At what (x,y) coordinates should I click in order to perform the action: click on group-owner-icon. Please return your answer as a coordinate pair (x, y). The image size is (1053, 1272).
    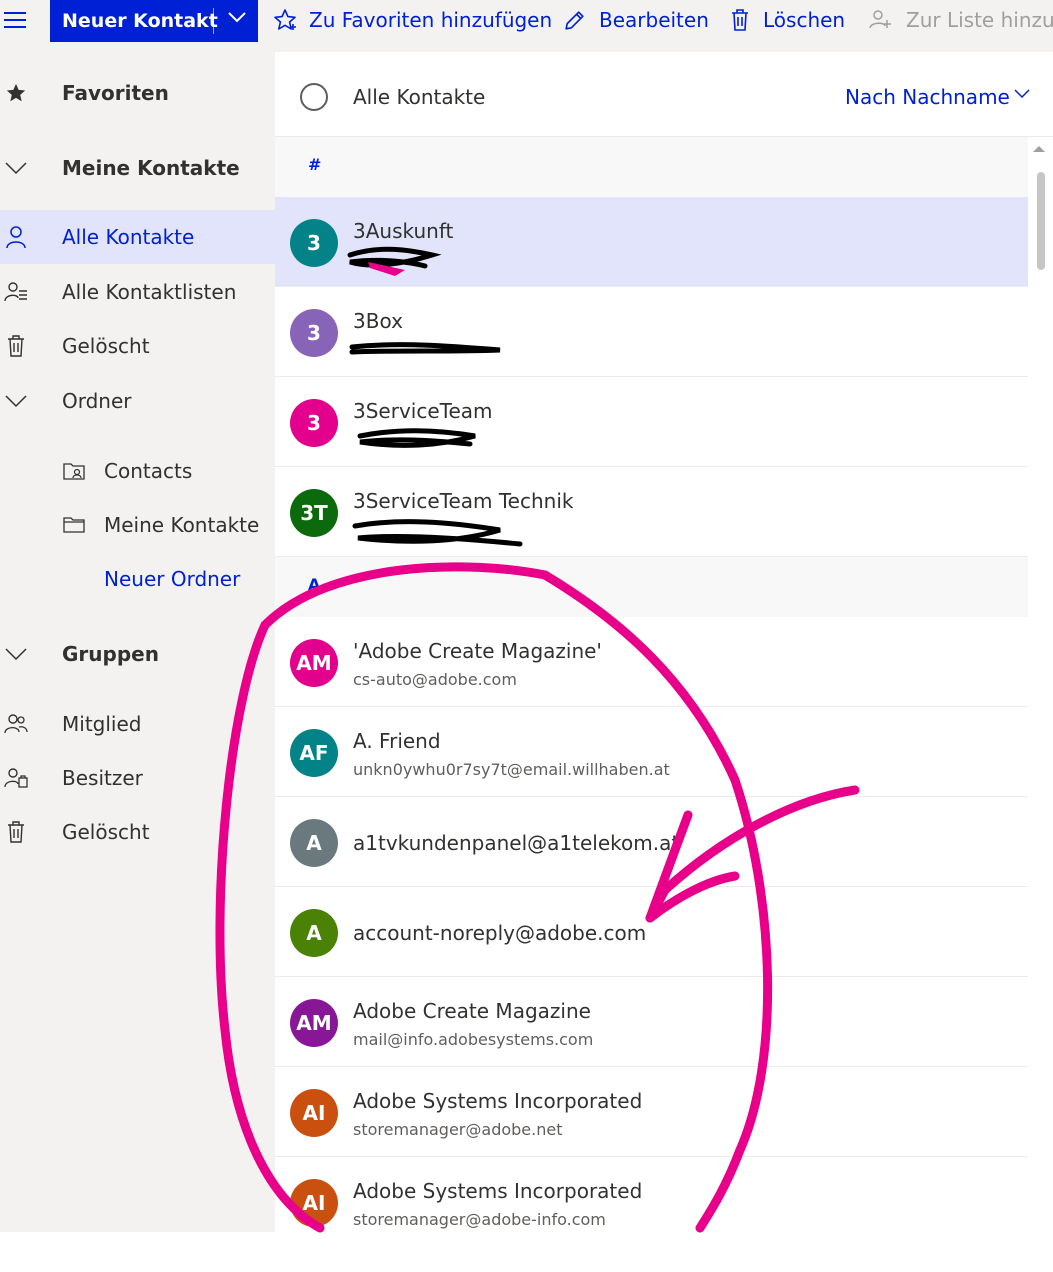
    Looking at the image, I should click on (16, 778).